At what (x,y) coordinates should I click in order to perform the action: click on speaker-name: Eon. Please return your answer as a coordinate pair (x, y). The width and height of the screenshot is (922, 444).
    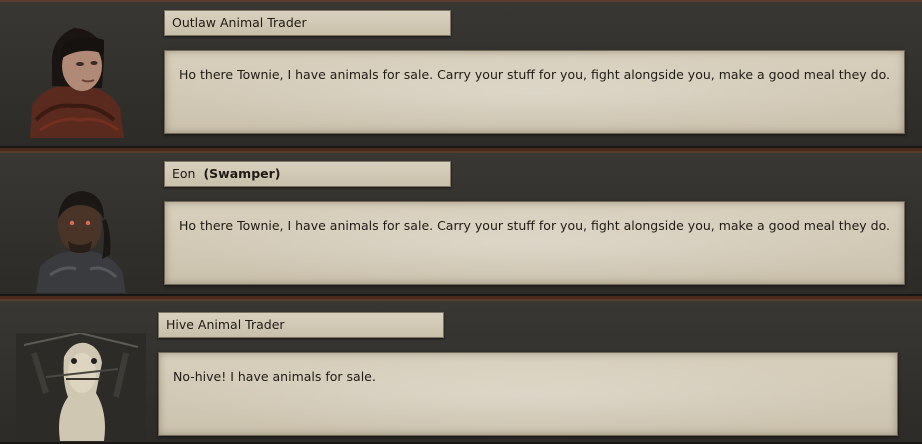
    Looking at the image, I should click on (184, 173).